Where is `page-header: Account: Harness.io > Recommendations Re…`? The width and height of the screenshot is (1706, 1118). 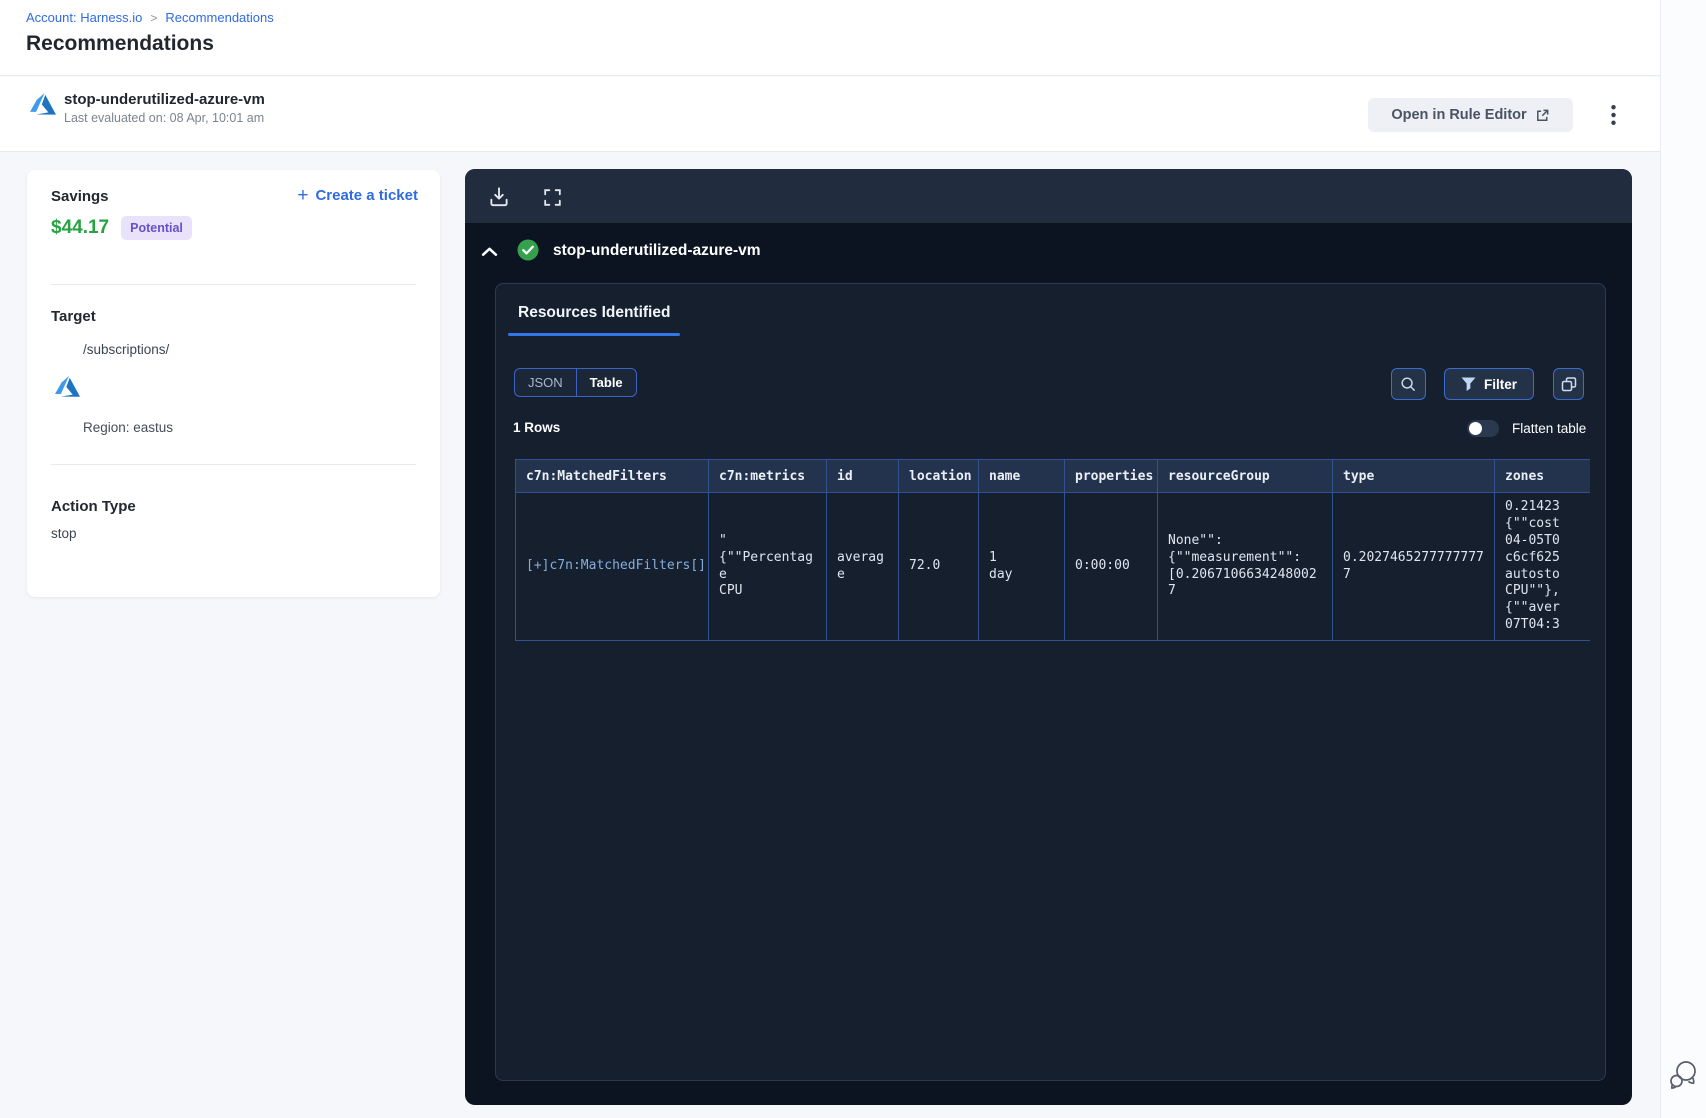 page-header: Account: Harness.io > Recommendations Re… is located at coordinates (830, 38).